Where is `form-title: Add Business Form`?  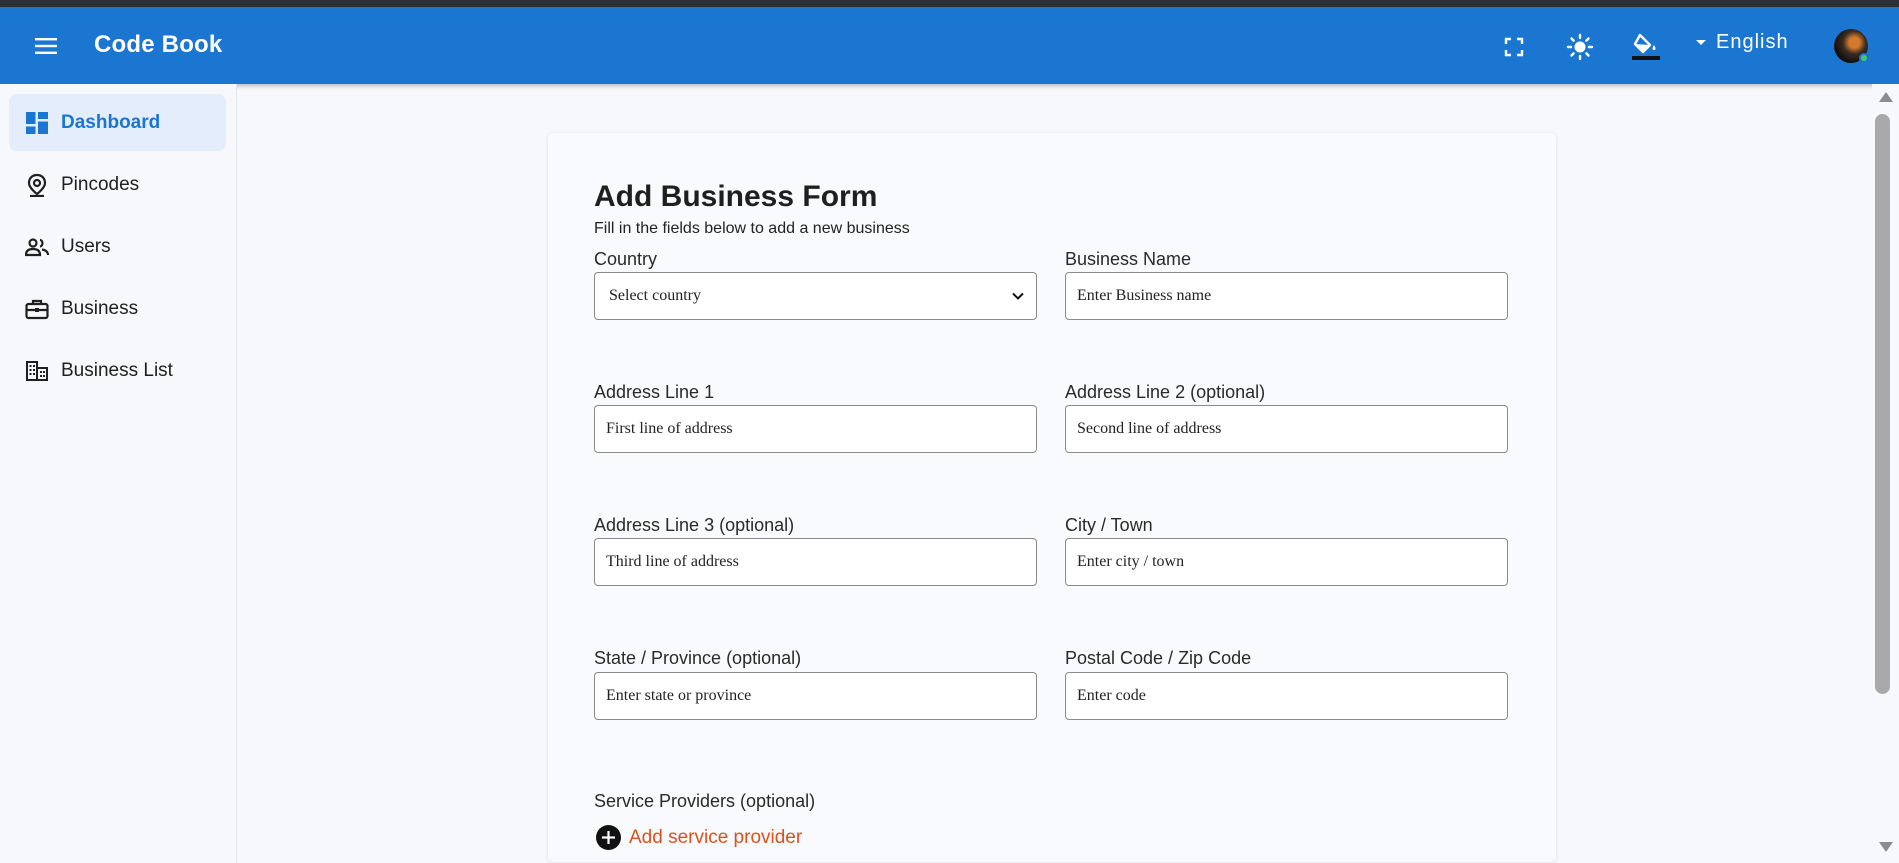 form-title: Add Business Form is located at coordinates (736, 196).